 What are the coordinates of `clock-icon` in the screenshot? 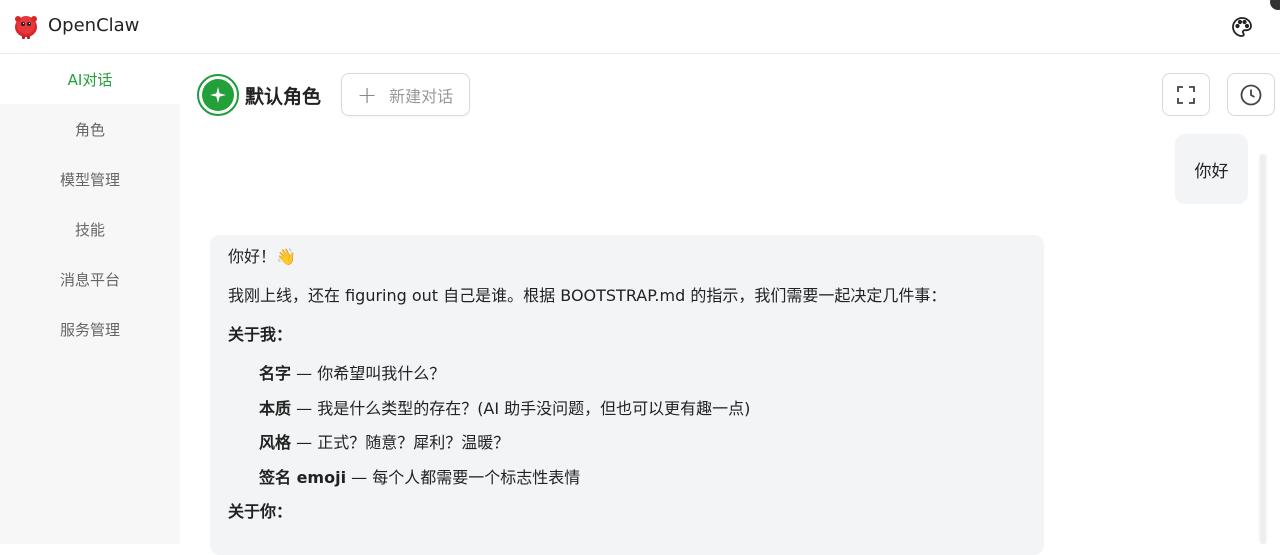 It's located at (1251, 94).